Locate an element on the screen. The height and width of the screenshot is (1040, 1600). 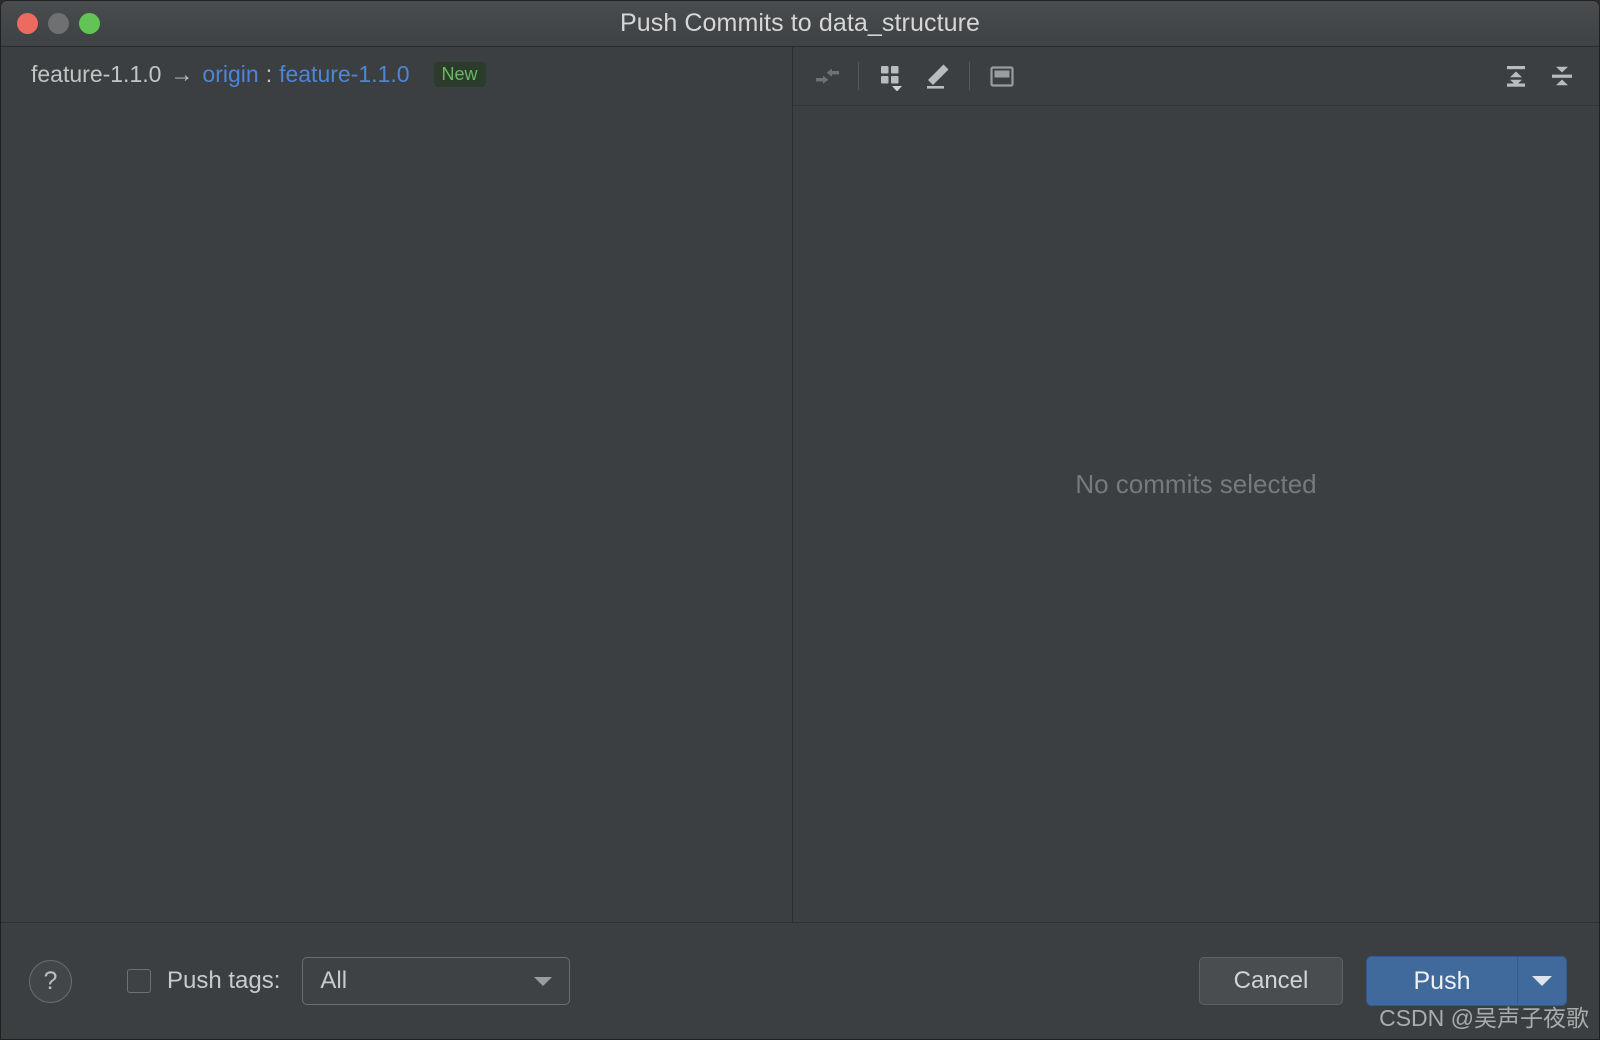
edit-pencil-icon is located at coordinates (938, 76).